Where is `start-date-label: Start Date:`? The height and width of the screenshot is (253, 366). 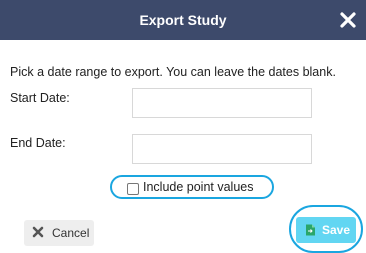
start-date-label: Start Date: is located at coordinates (40, 98).